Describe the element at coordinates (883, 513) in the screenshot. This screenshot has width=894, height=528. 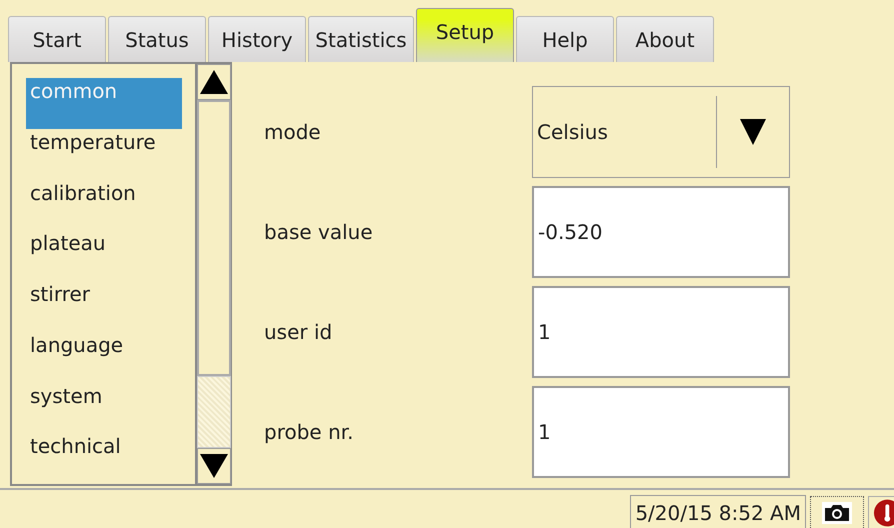
I see `thermometer-icon` at that location.